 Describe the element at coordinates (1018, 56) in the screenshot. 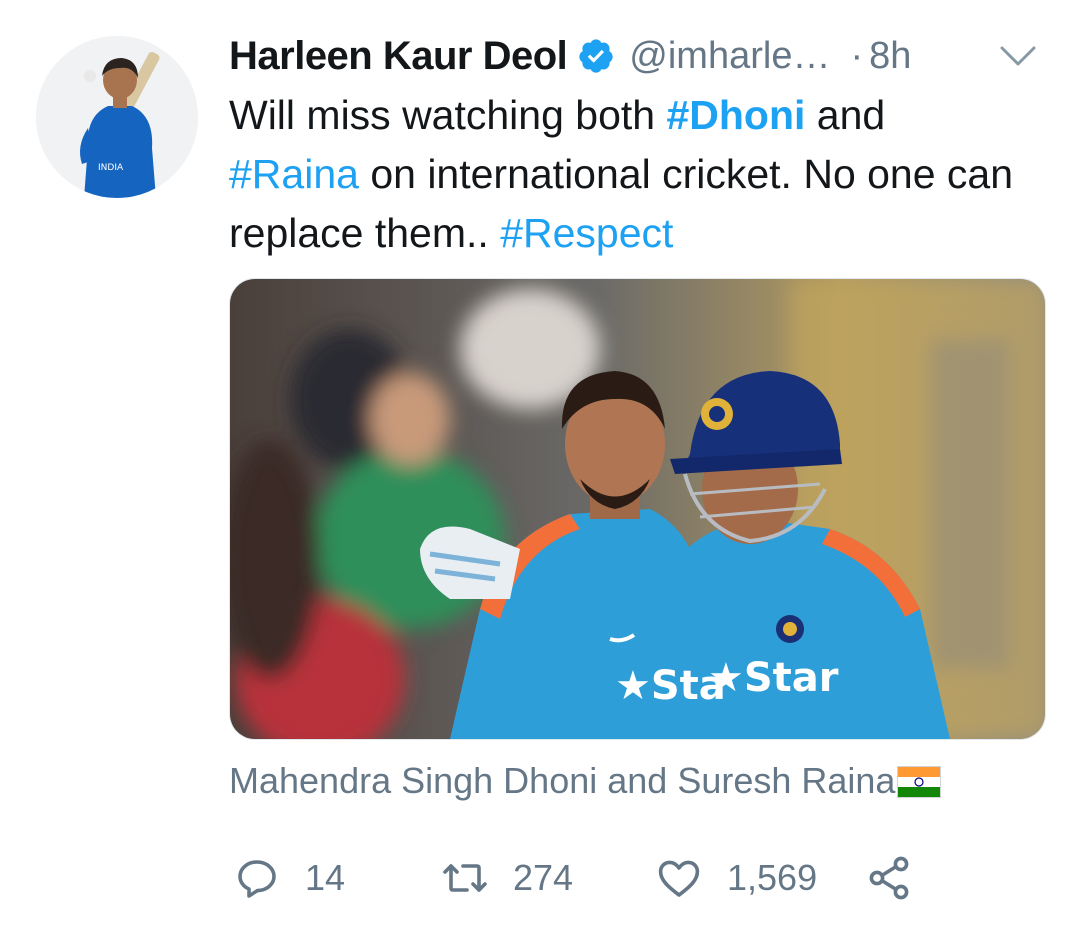

I see `chevron-down-icon` at that location.